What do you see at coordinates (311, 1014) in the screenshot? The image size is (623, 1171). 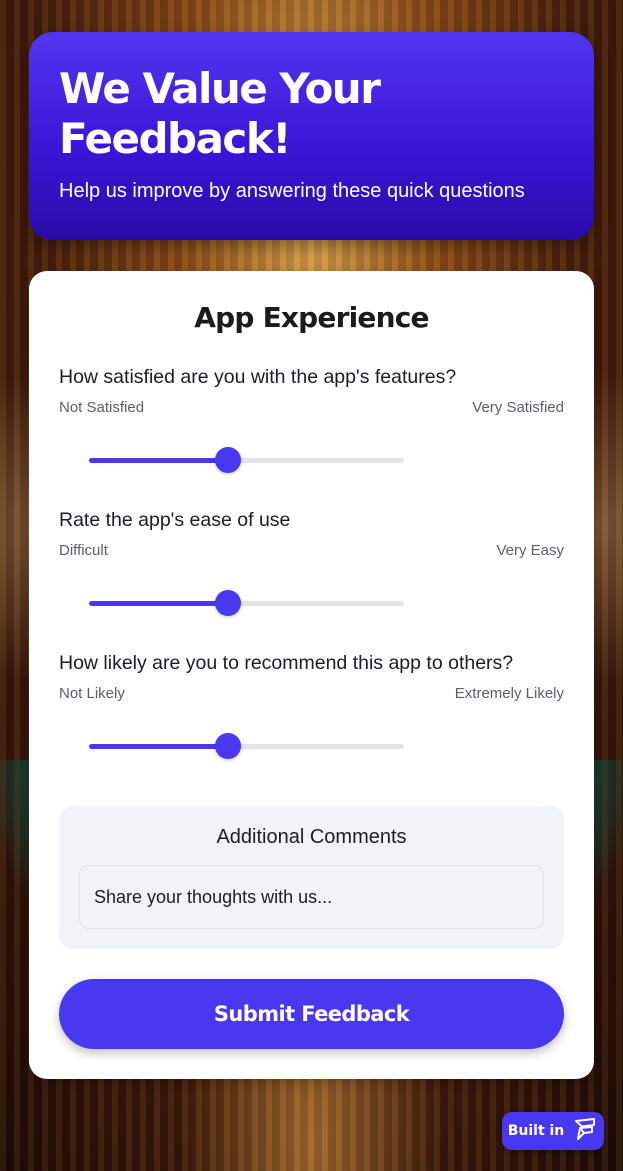 I see `submit-feedback-button: Submit Feedback` at bounding box center [311, 1014].